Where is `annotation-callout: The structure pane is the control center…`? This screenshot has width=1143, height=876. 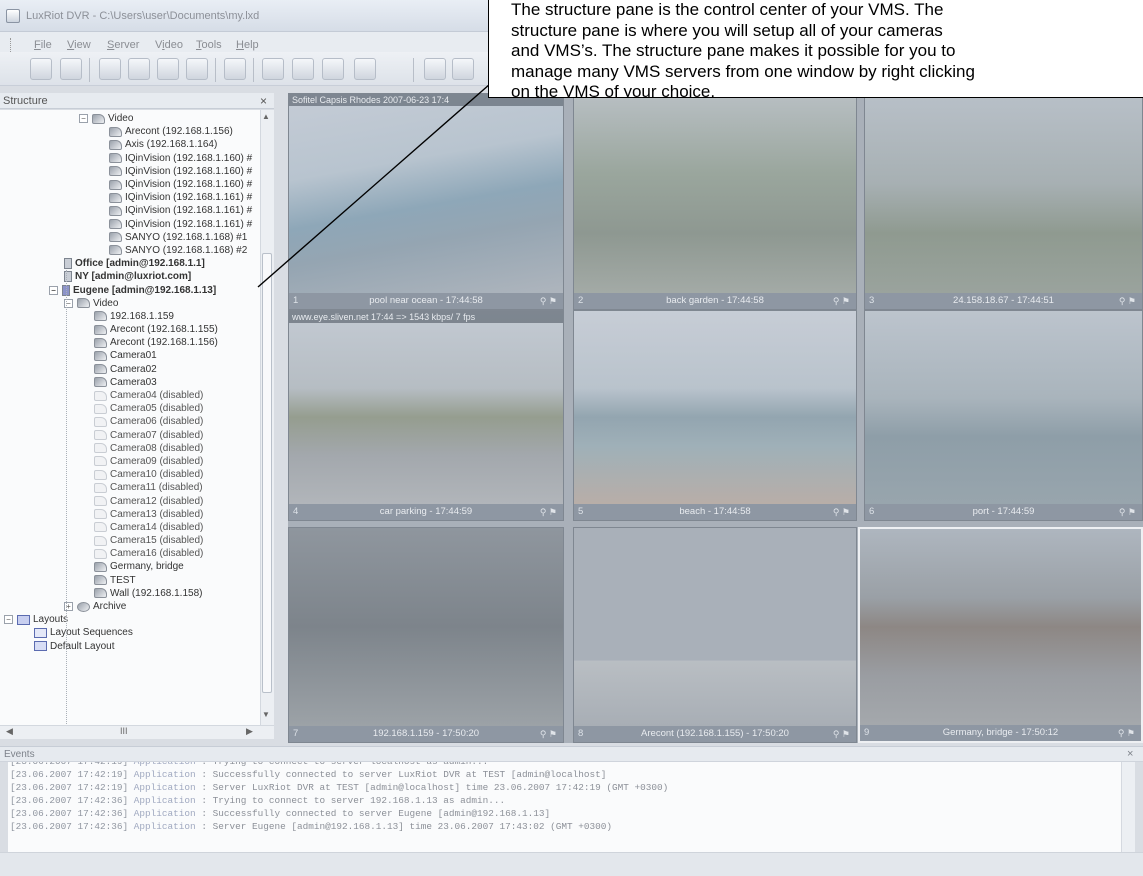 annotation-callout: The structure pane is the control center… is located at coordinates (815, 49).